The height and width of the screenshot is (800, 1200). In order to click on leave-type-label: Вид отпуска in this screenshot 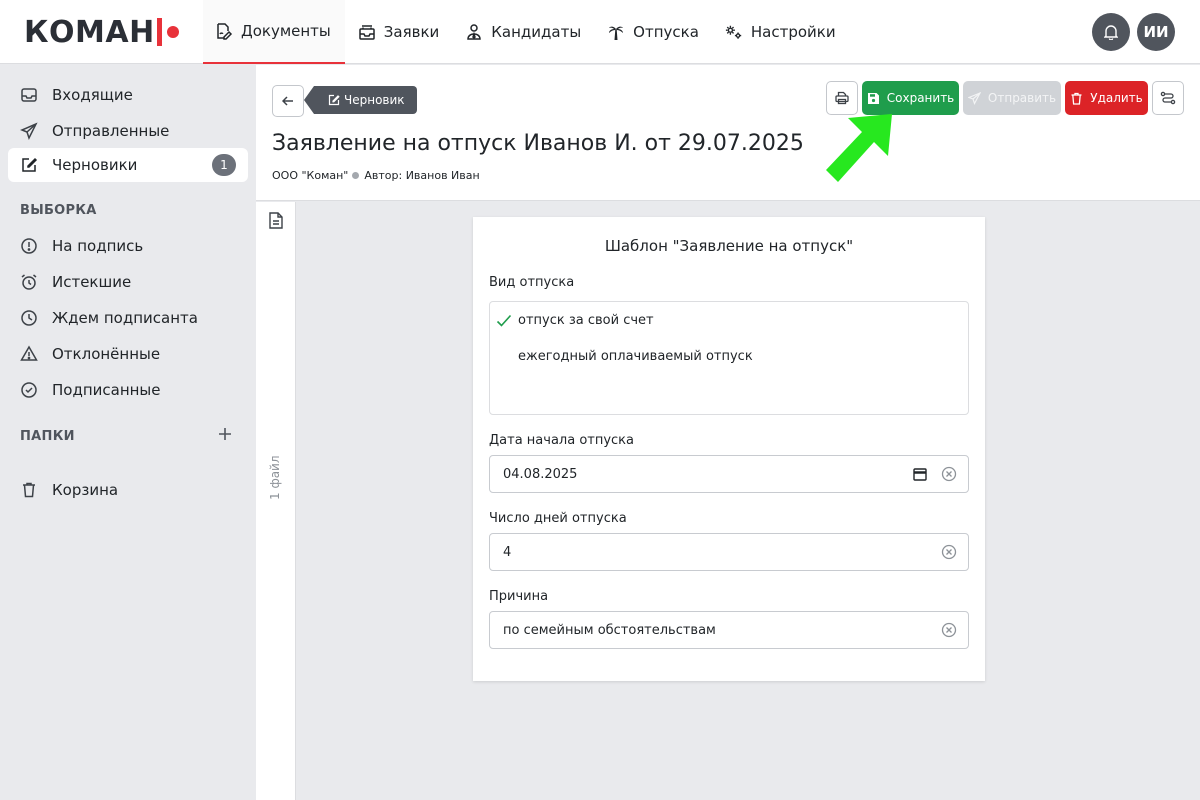, I will do `click(532, 282)`.